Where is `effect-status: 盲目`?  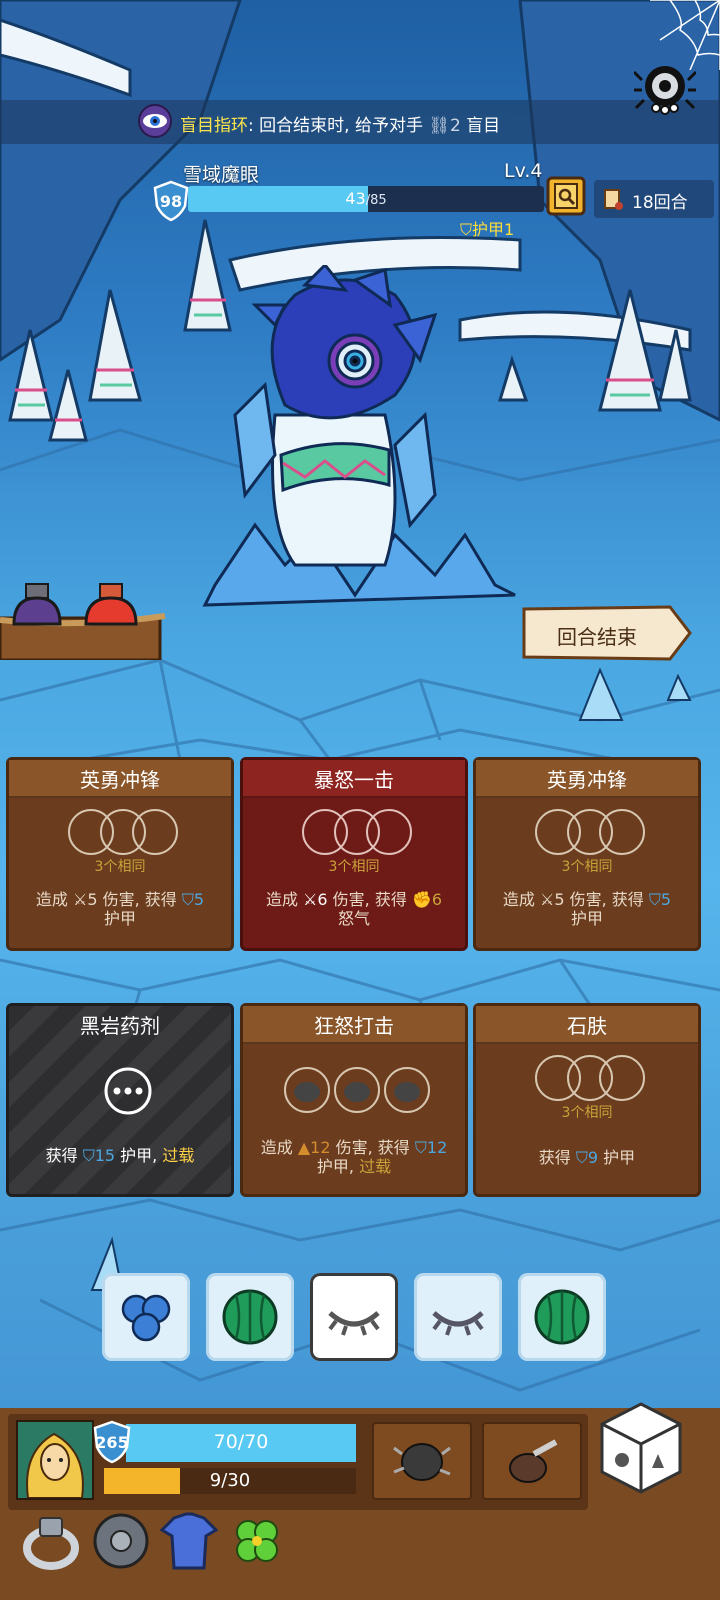 effect-status: 盲目 is located at coordinates (483, 126).